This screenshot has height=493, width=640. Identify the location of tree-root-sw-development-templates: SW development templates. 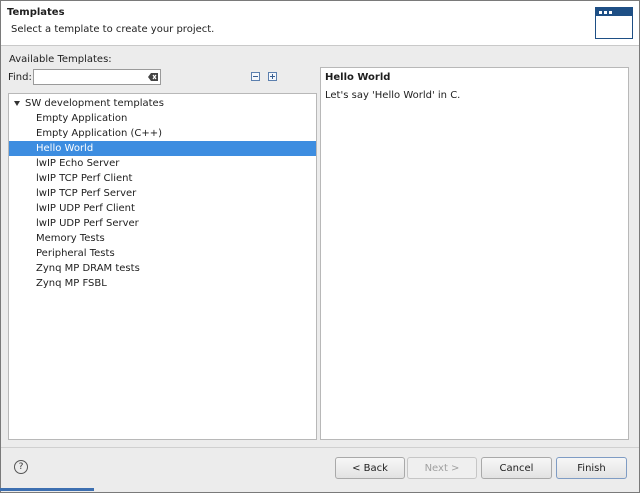
(162, 103).